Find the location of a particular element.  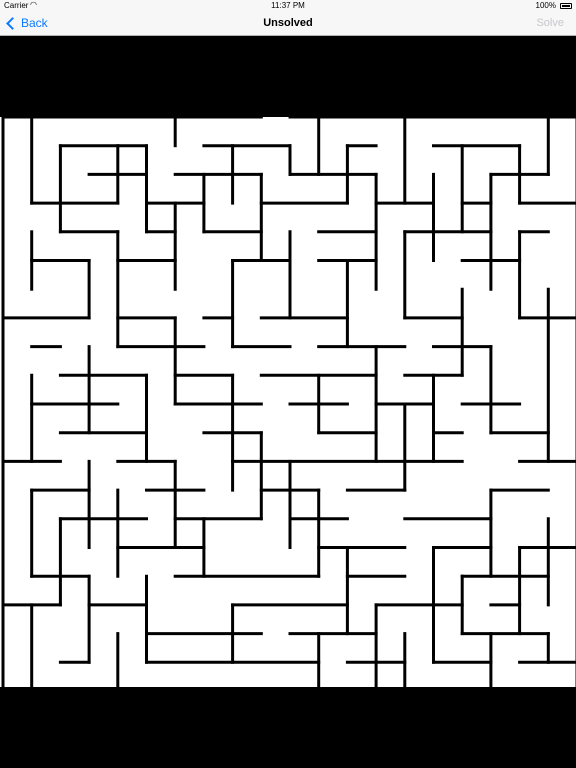

solve-button: Solve is located at coordinates (550, 23).